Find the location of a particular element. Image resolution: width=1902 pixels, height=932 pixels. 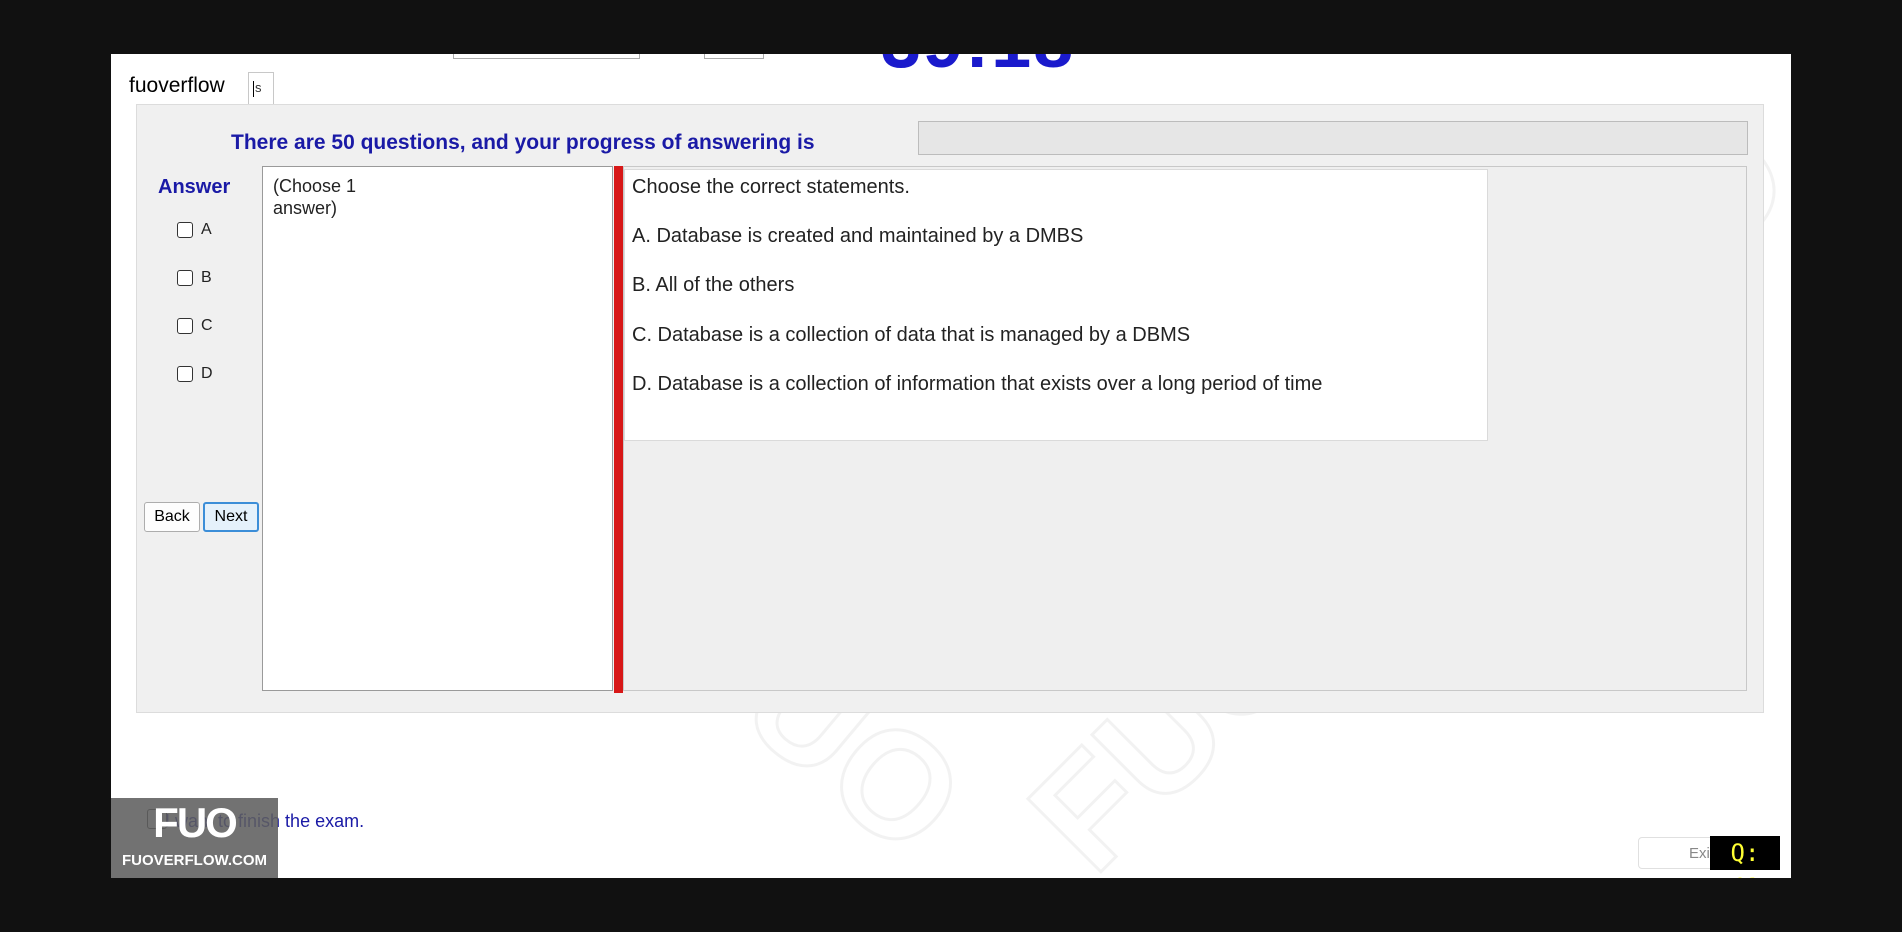

next-button: Next is located at coordinates (231, 517).